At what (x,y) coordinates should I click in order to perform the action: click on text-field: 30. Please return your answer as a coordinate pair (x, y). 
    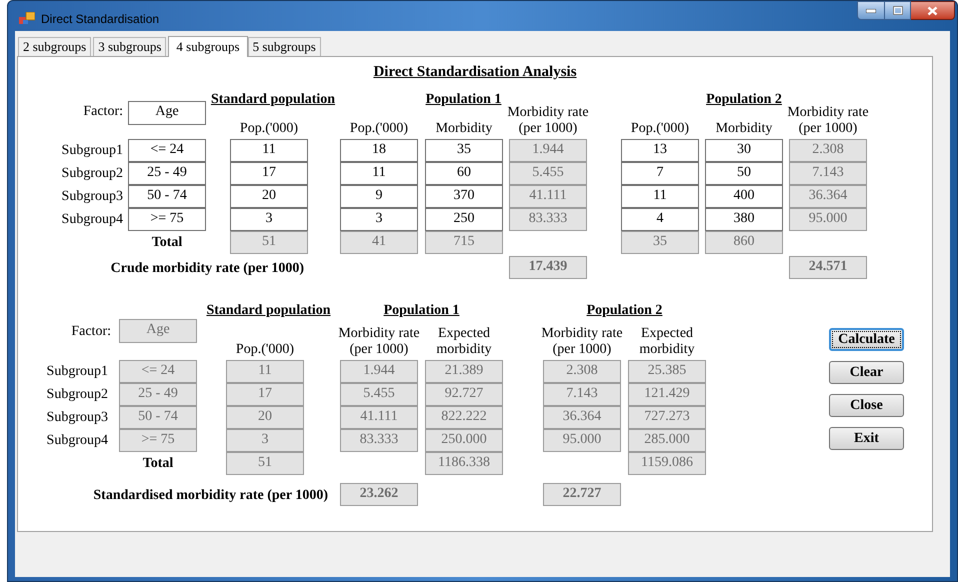
    Looking at the image, I should click on (744, 150).